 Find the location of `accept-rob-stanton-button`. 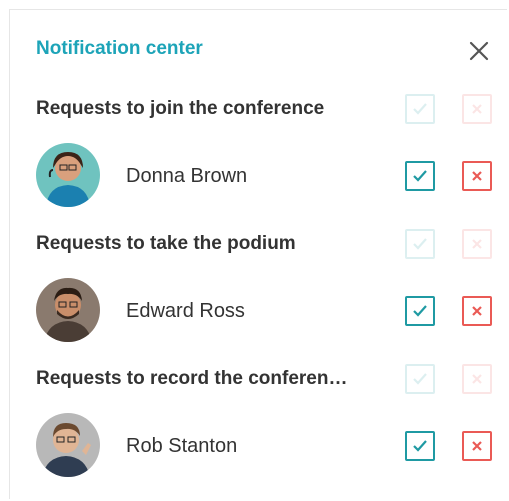

accept-rob-stanton-button is located at coordinates (420, 446).